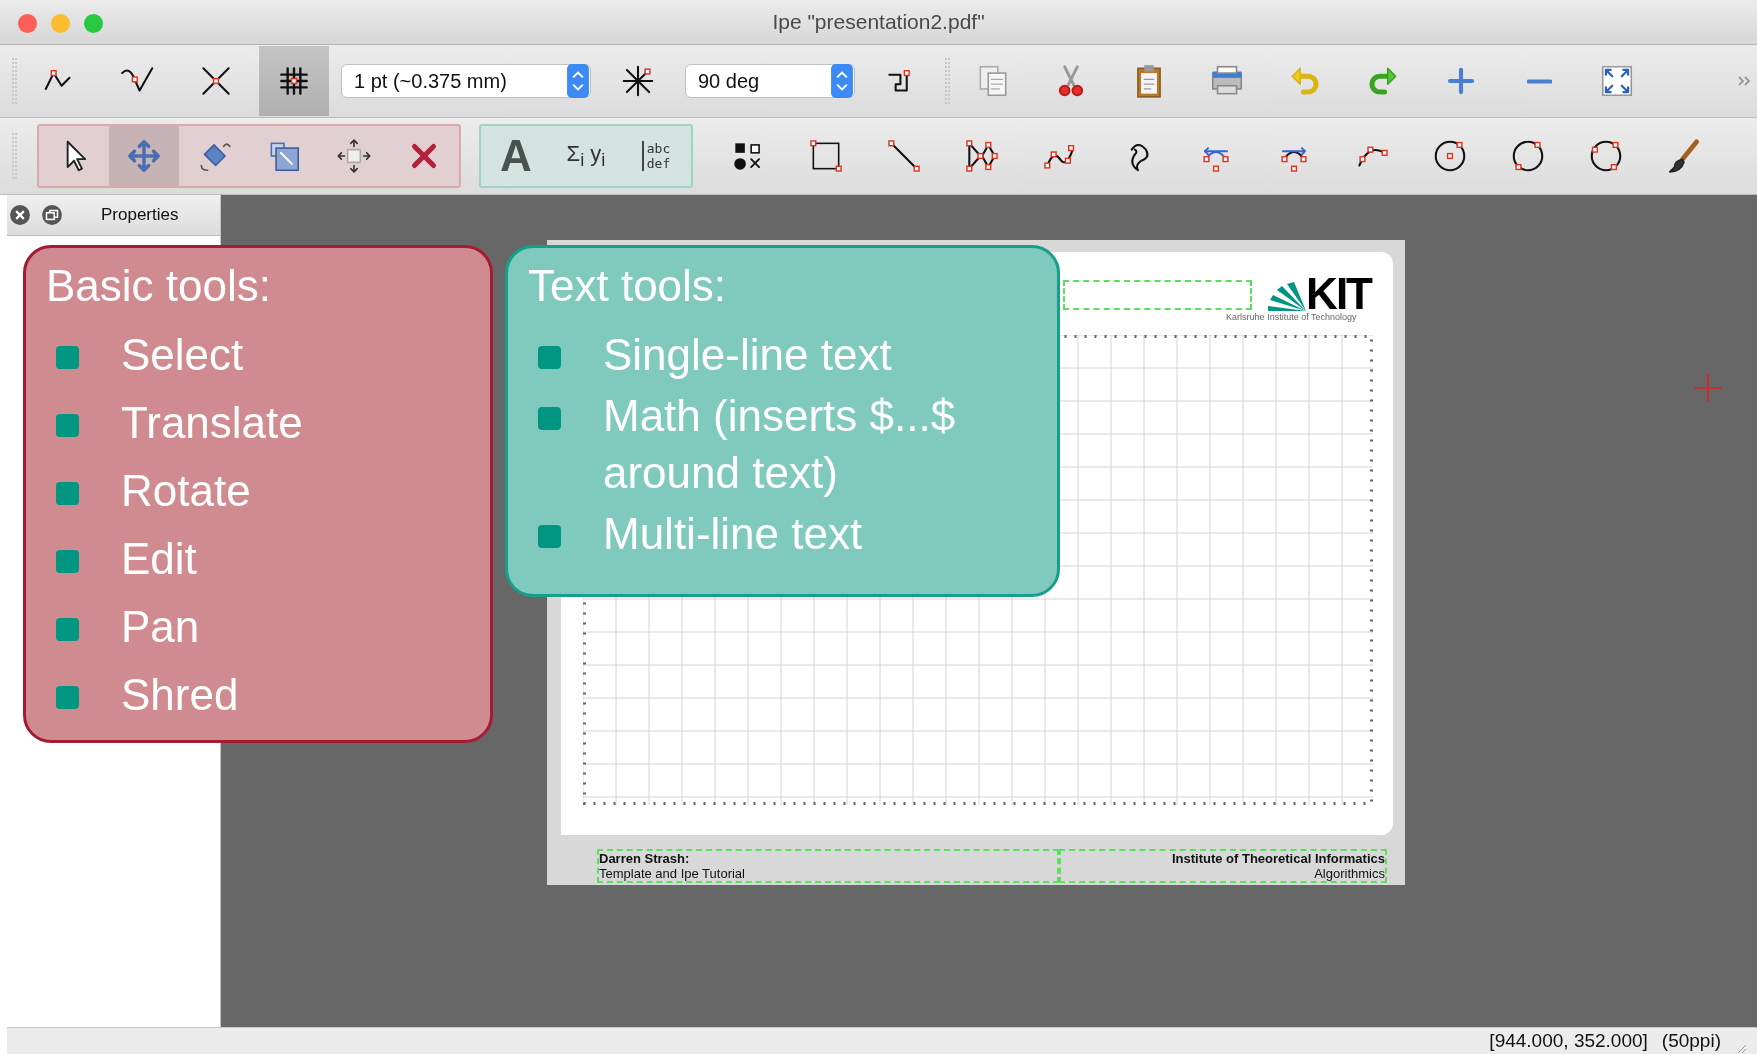 The image size is (1757, 1054). What do you see at coordinates (516, 156) in the screenshot?
I see `text-tool-button: A` at bounding box center [516, 156].